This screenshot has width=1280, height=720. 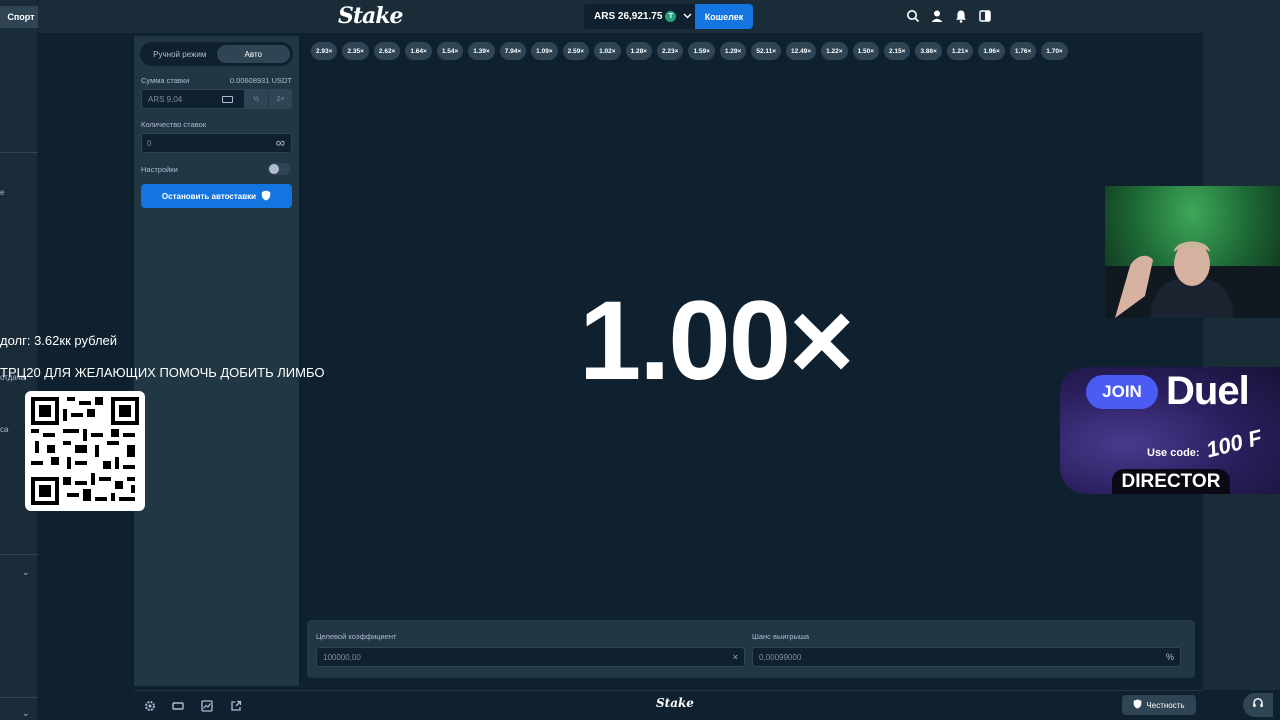 What do you see at coordinates (227, 99) in the screenshot?
I see `currency-card-icon` at bounding box center [227, 99].